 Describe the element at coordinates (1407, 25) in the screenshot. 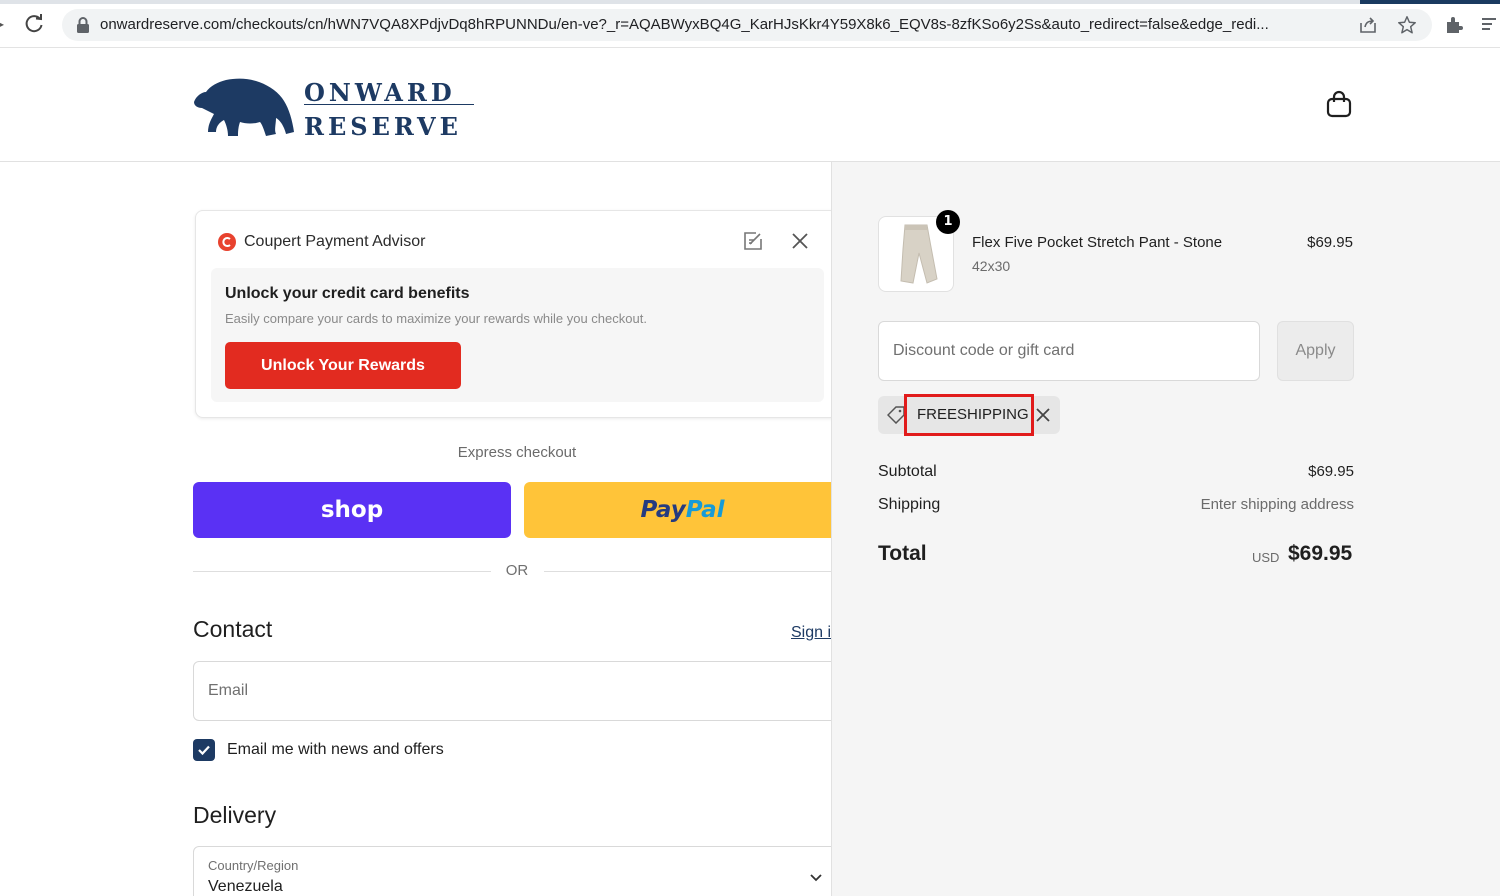

I see `star-icon` at that location.